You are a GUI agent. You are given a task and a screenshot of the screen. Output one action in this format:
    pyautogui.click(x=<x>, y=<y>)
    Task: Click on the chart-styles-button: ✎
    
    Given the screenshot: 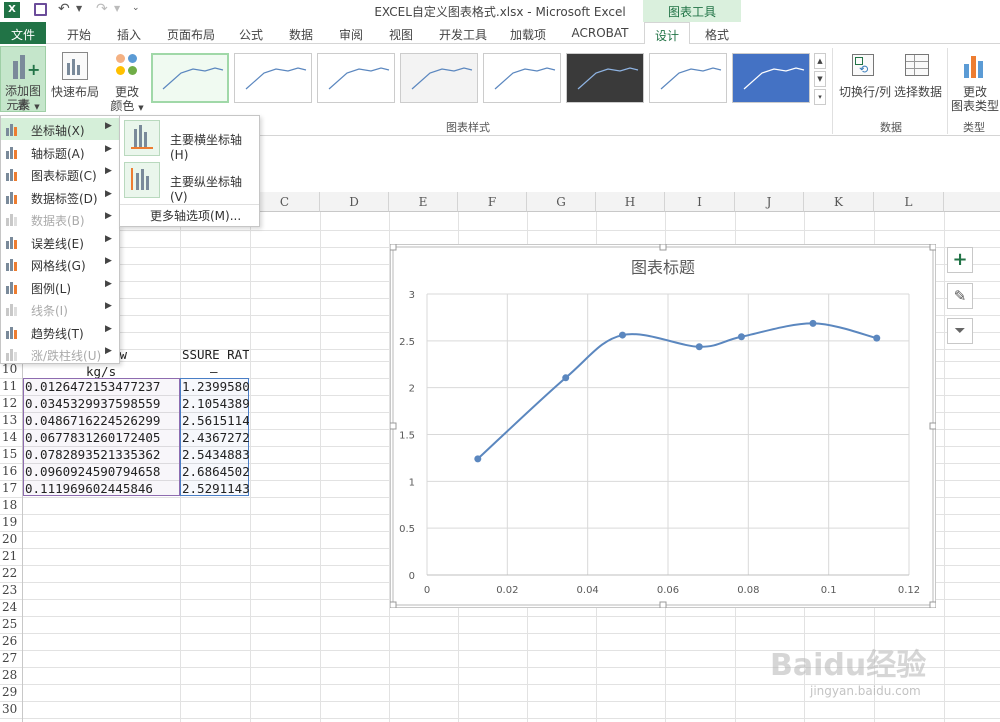 What is the action you would take?
    pyautogui.click(x=960, y=296)
    